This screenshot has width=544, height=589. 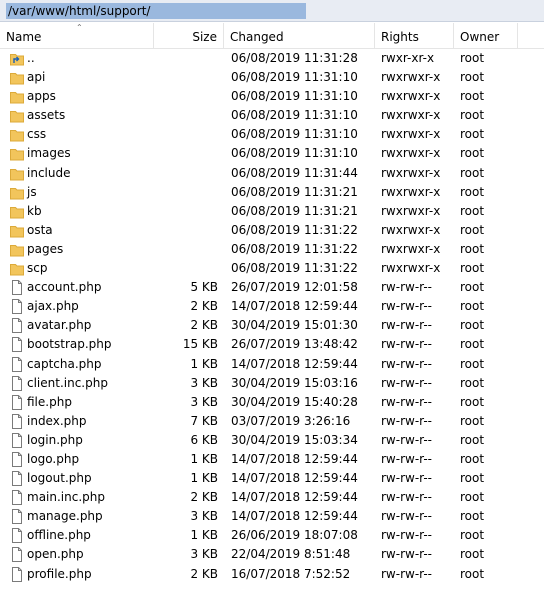 I want to click on row-size: 2 KB, so click(x=204, y=306).